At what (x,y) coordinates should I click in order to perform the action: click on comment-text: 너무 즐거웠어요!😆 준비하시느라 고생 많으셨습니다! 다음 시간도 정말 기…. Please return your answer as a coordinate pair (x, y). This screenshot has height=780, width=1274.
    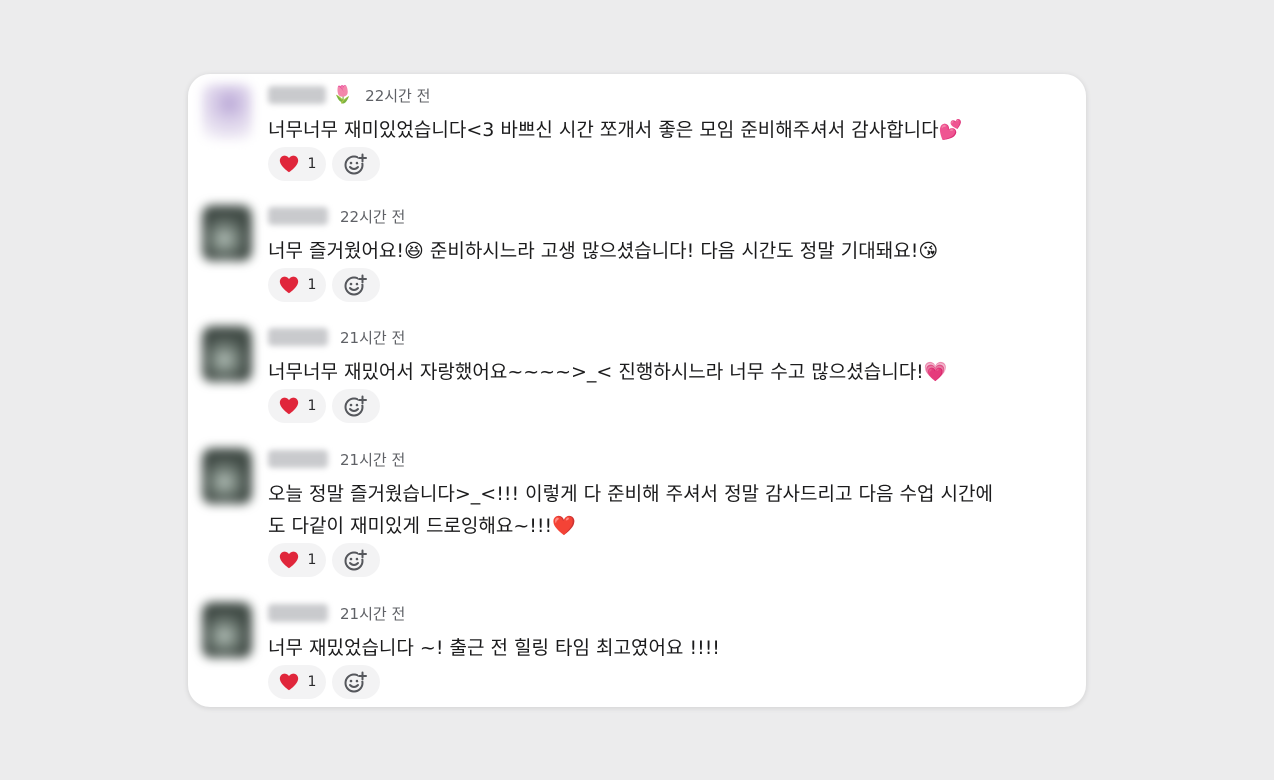
    Looking at the image, I should click on (668, 251).